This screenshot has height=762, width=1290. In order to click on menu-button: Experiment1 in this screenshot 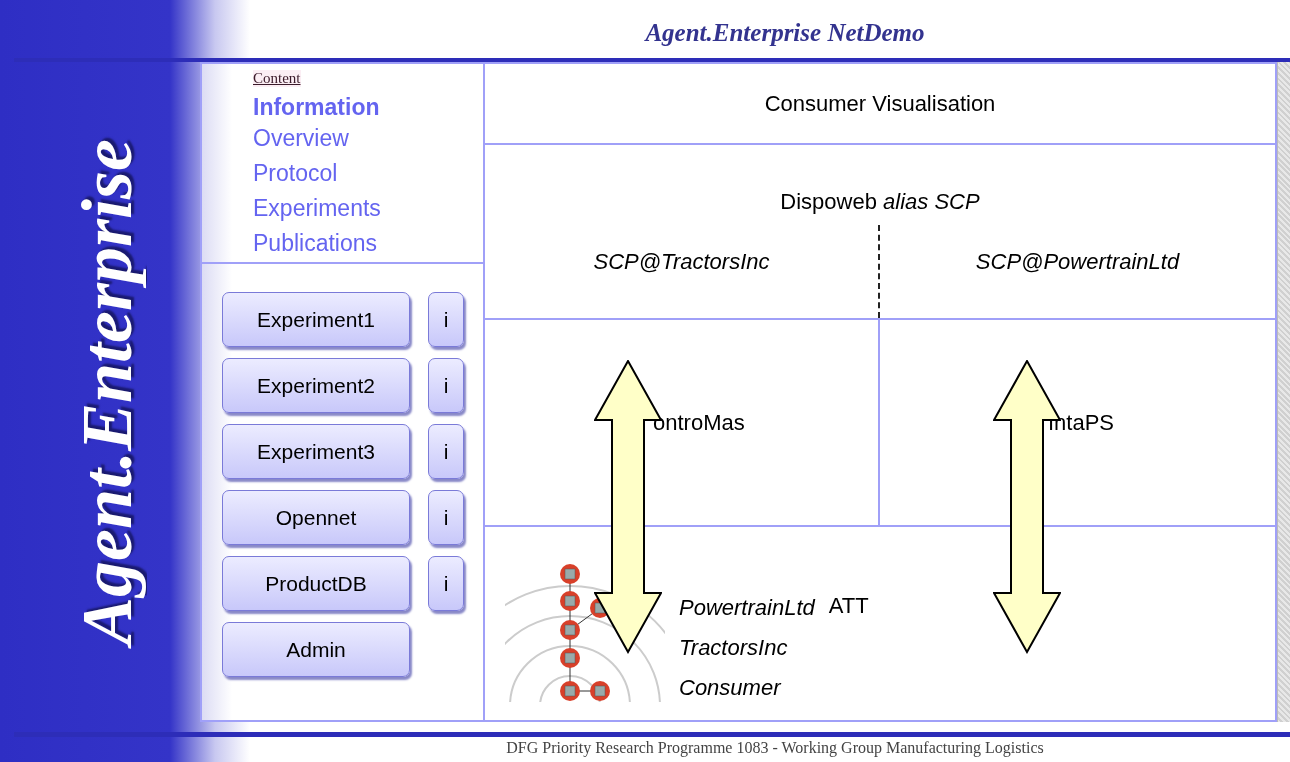, I will do `click(316, 319)`.